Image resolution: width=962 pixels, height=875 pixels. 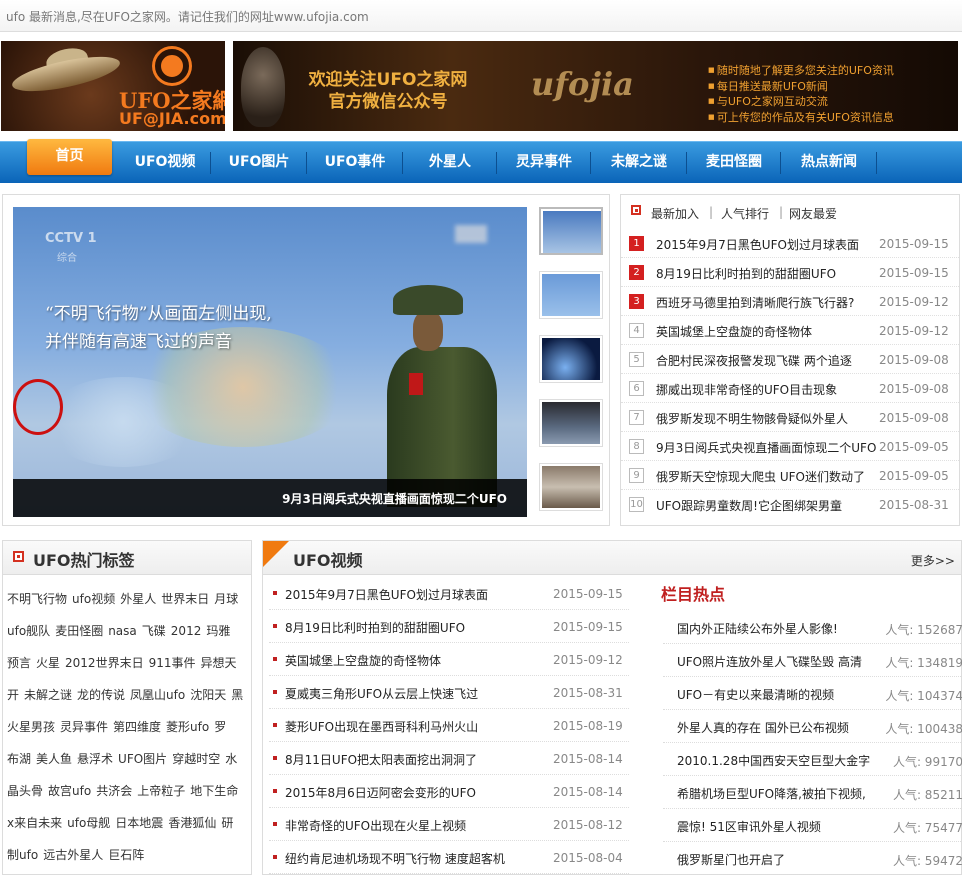 What do you see at coordinates (777, 826) in the screenshot?
I see `hot-title: 震惊! 51区审讯外星人视频` at bounding box center [777, 826].